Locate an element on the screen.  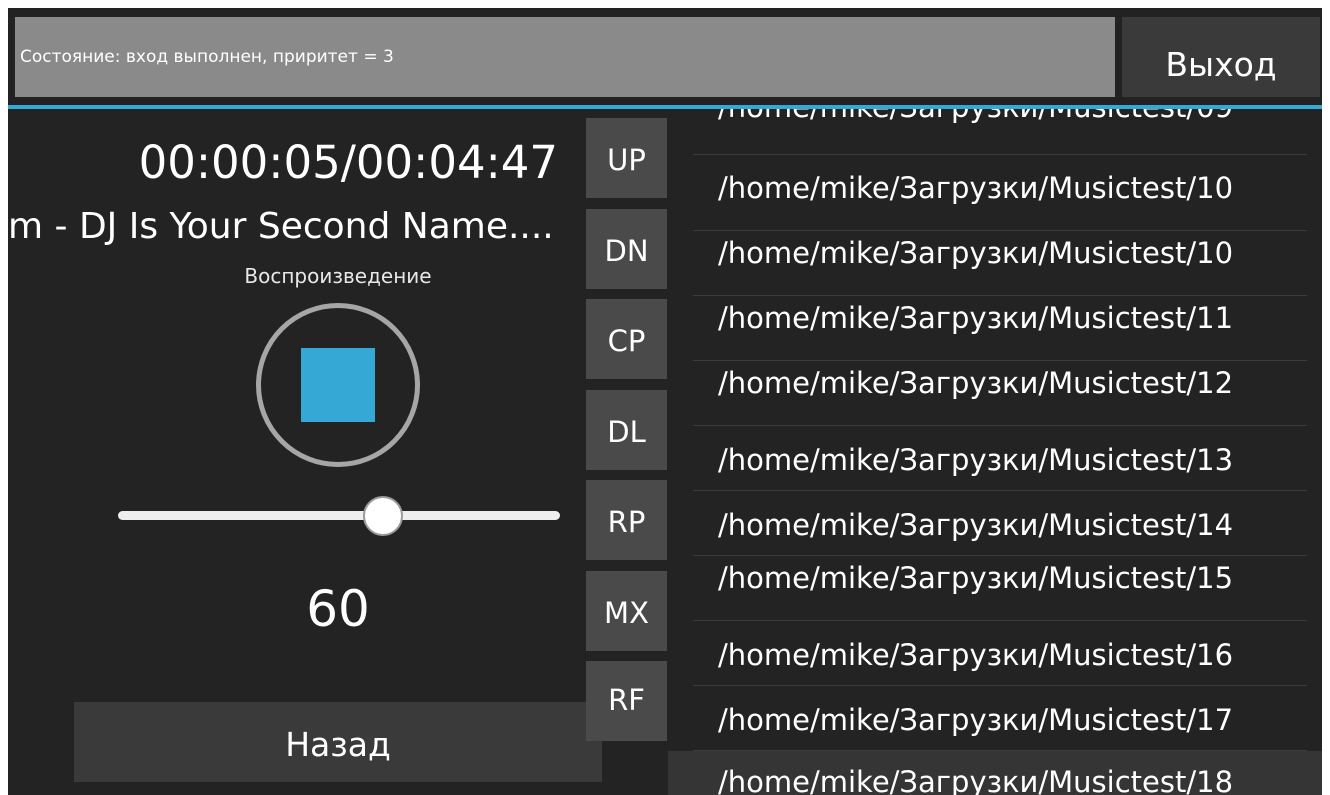
file-item: /home/mike/Загрузки/Musictest/17 is located at coordinates (1000, 718).